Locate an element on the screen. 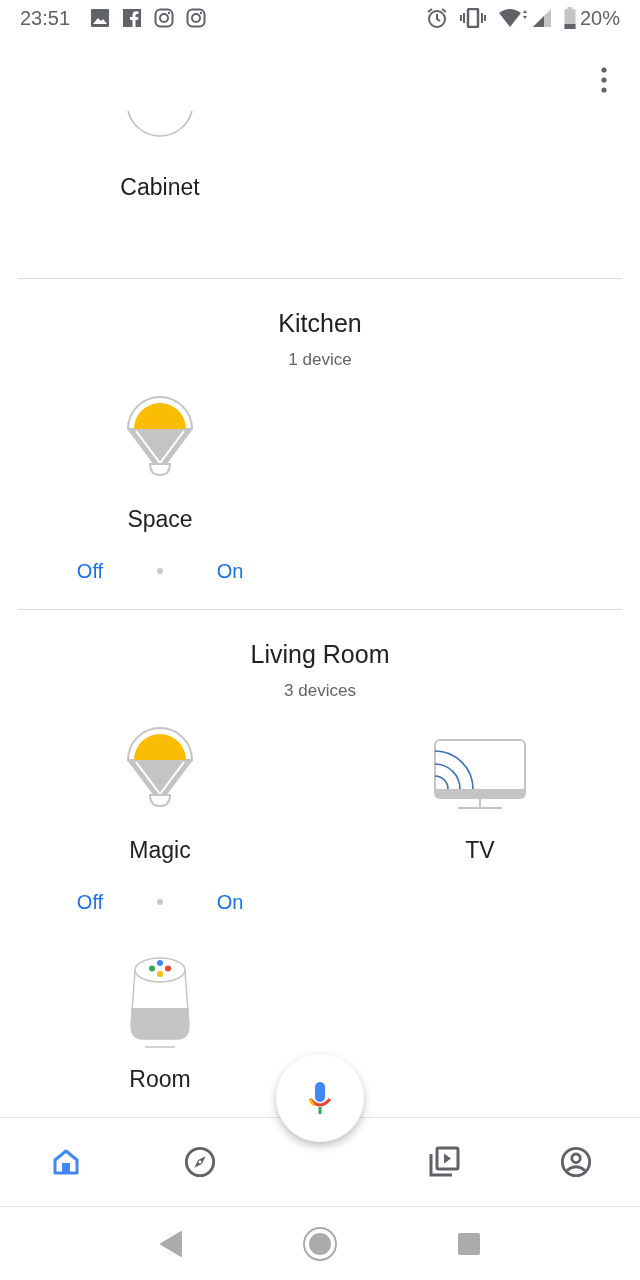 The height and width of the screenshot is (1280, 640). smart-speaker-icon is located at coordinates (160, 1002).